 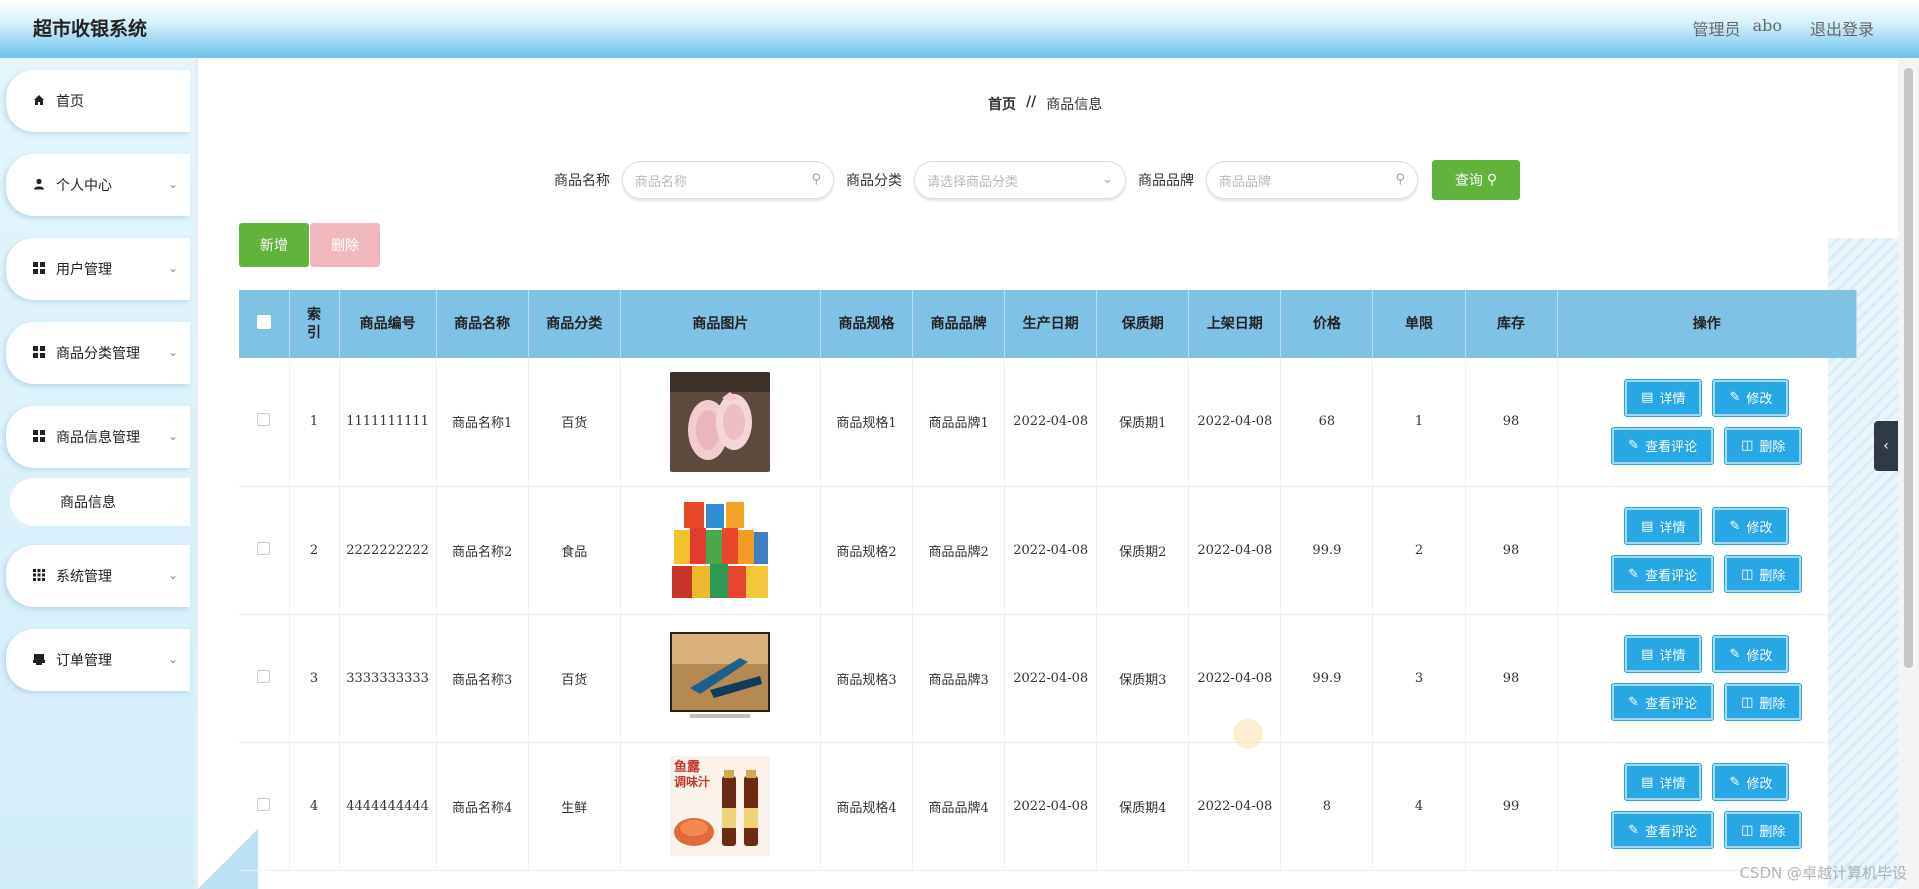 What do you see at coordinates (1476, 180) in the screenshot?
I see `query-button: 查询 ⚲` at bounding box center [1476, 180].